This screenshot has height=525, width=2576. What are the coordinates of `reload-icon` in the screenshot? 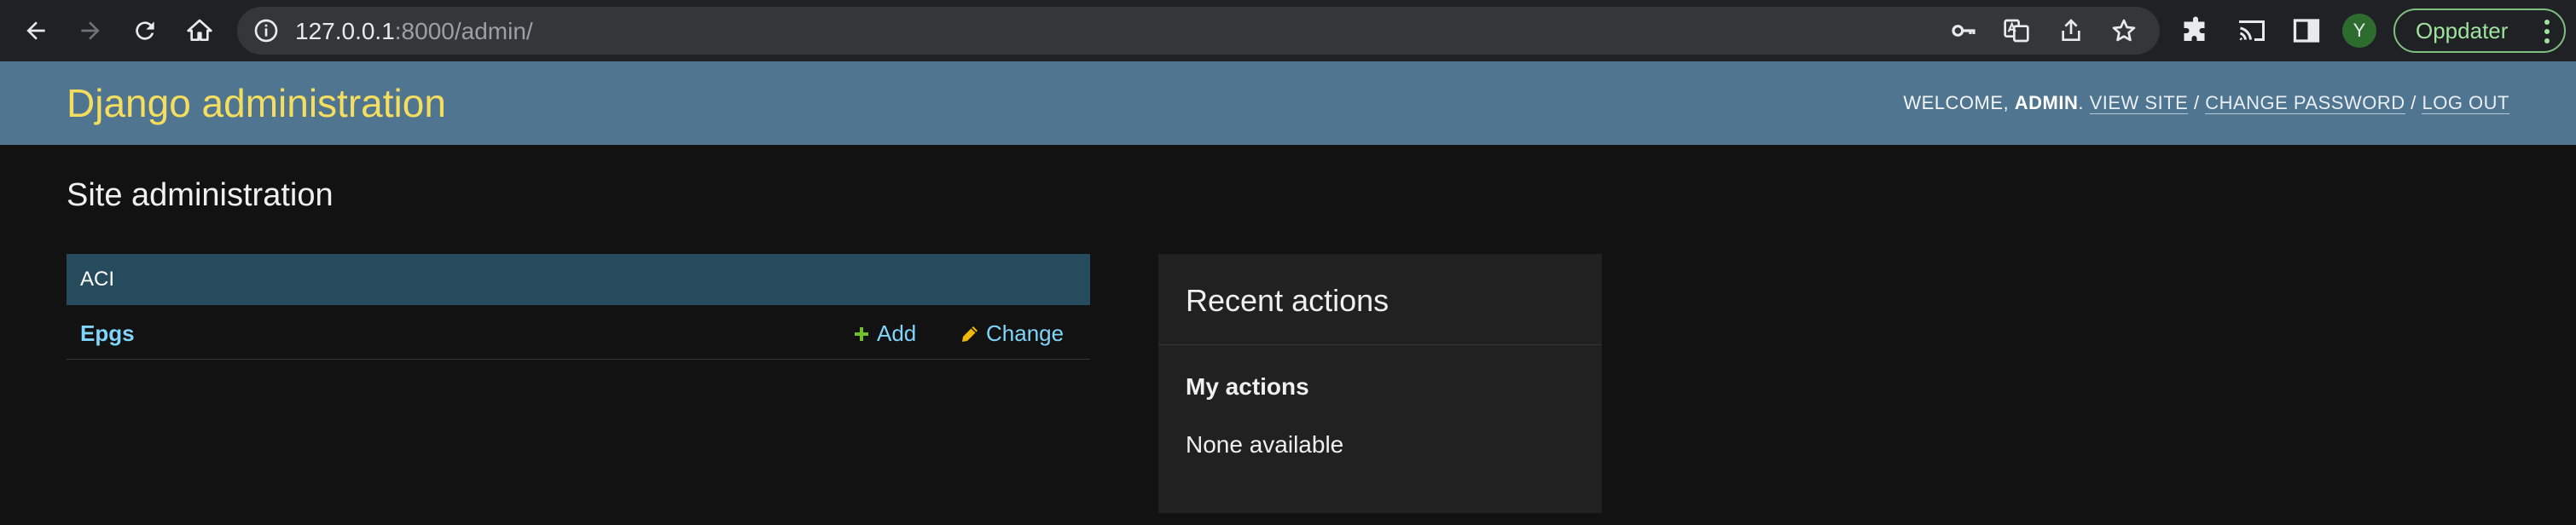 It's located at (145, 31).